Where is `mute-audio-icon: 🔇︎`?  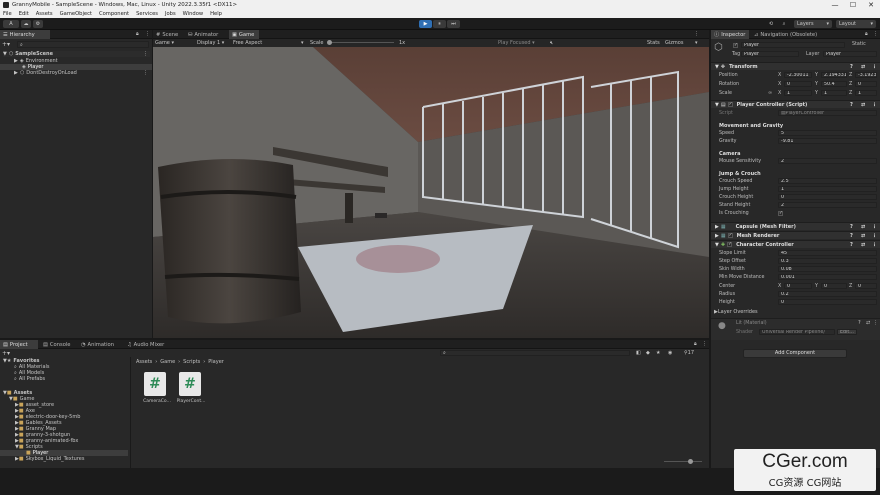
mute-audio-icon: 🔇︎ is located at coordinates (551, 43).